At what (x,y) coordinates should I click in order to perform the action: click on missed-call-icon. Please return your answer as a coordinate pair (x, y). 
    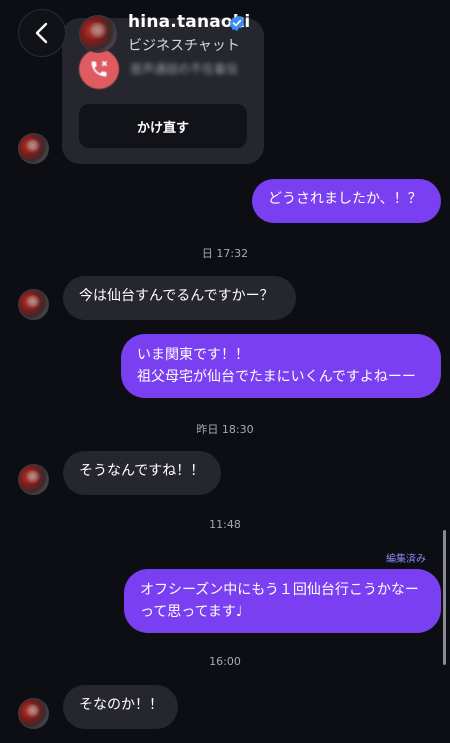
    Looking at the image, I should click on (99, 69).